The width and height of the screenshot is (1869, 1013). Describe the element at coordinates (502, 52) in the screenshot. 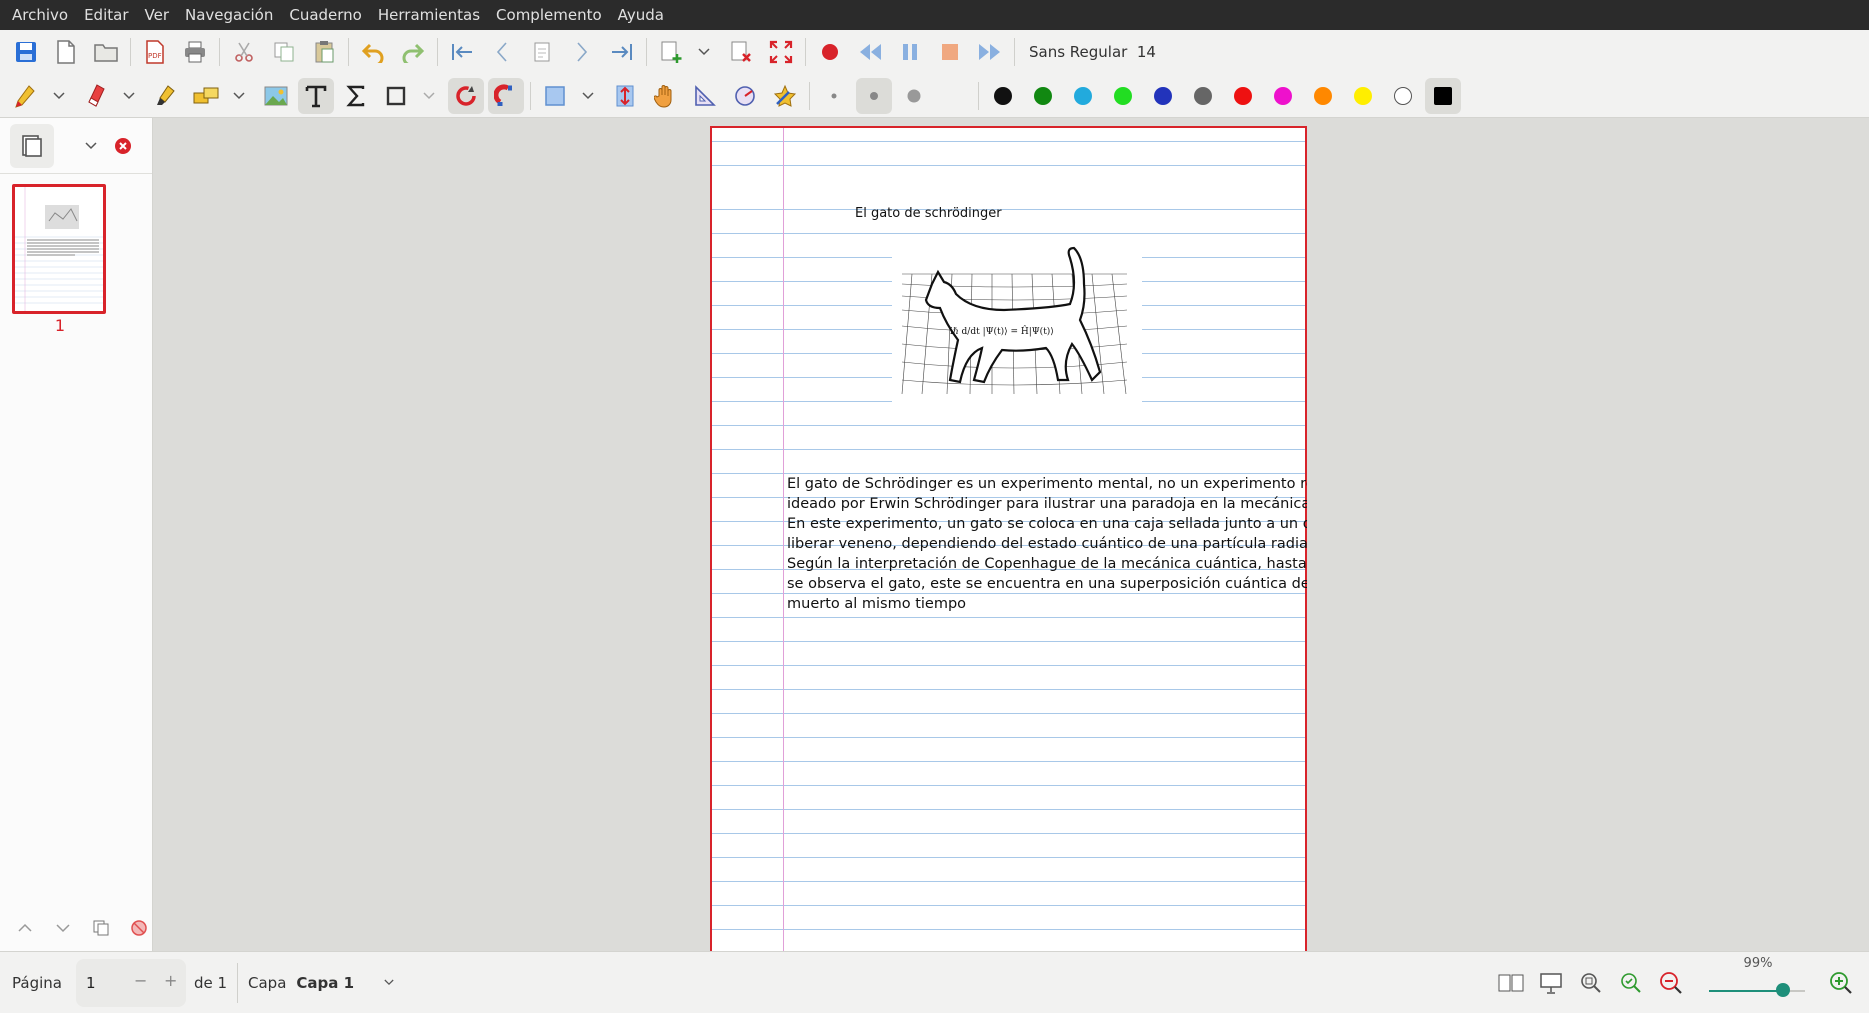

I see `previous-page-button` at that location.